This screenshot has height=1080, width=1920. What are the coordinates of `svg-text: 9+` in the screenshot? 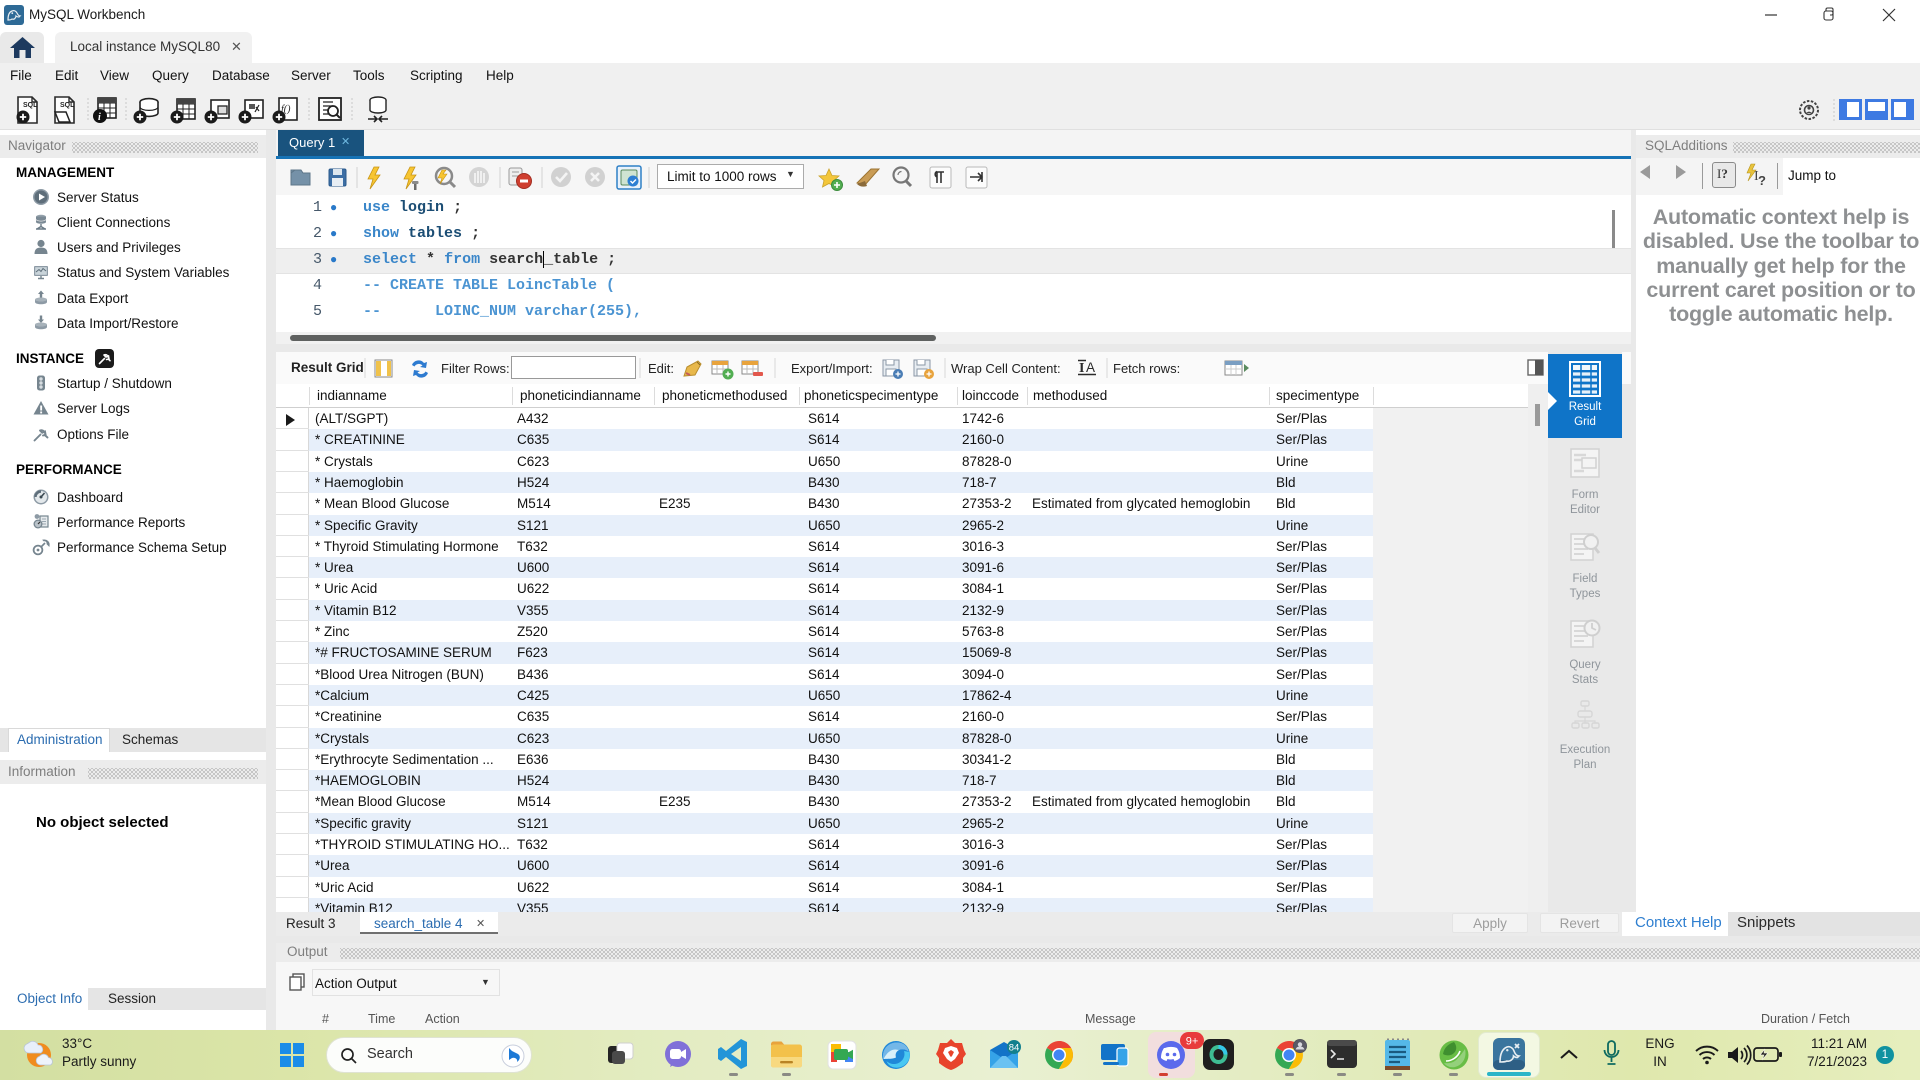 It's located at (1192, 1042).